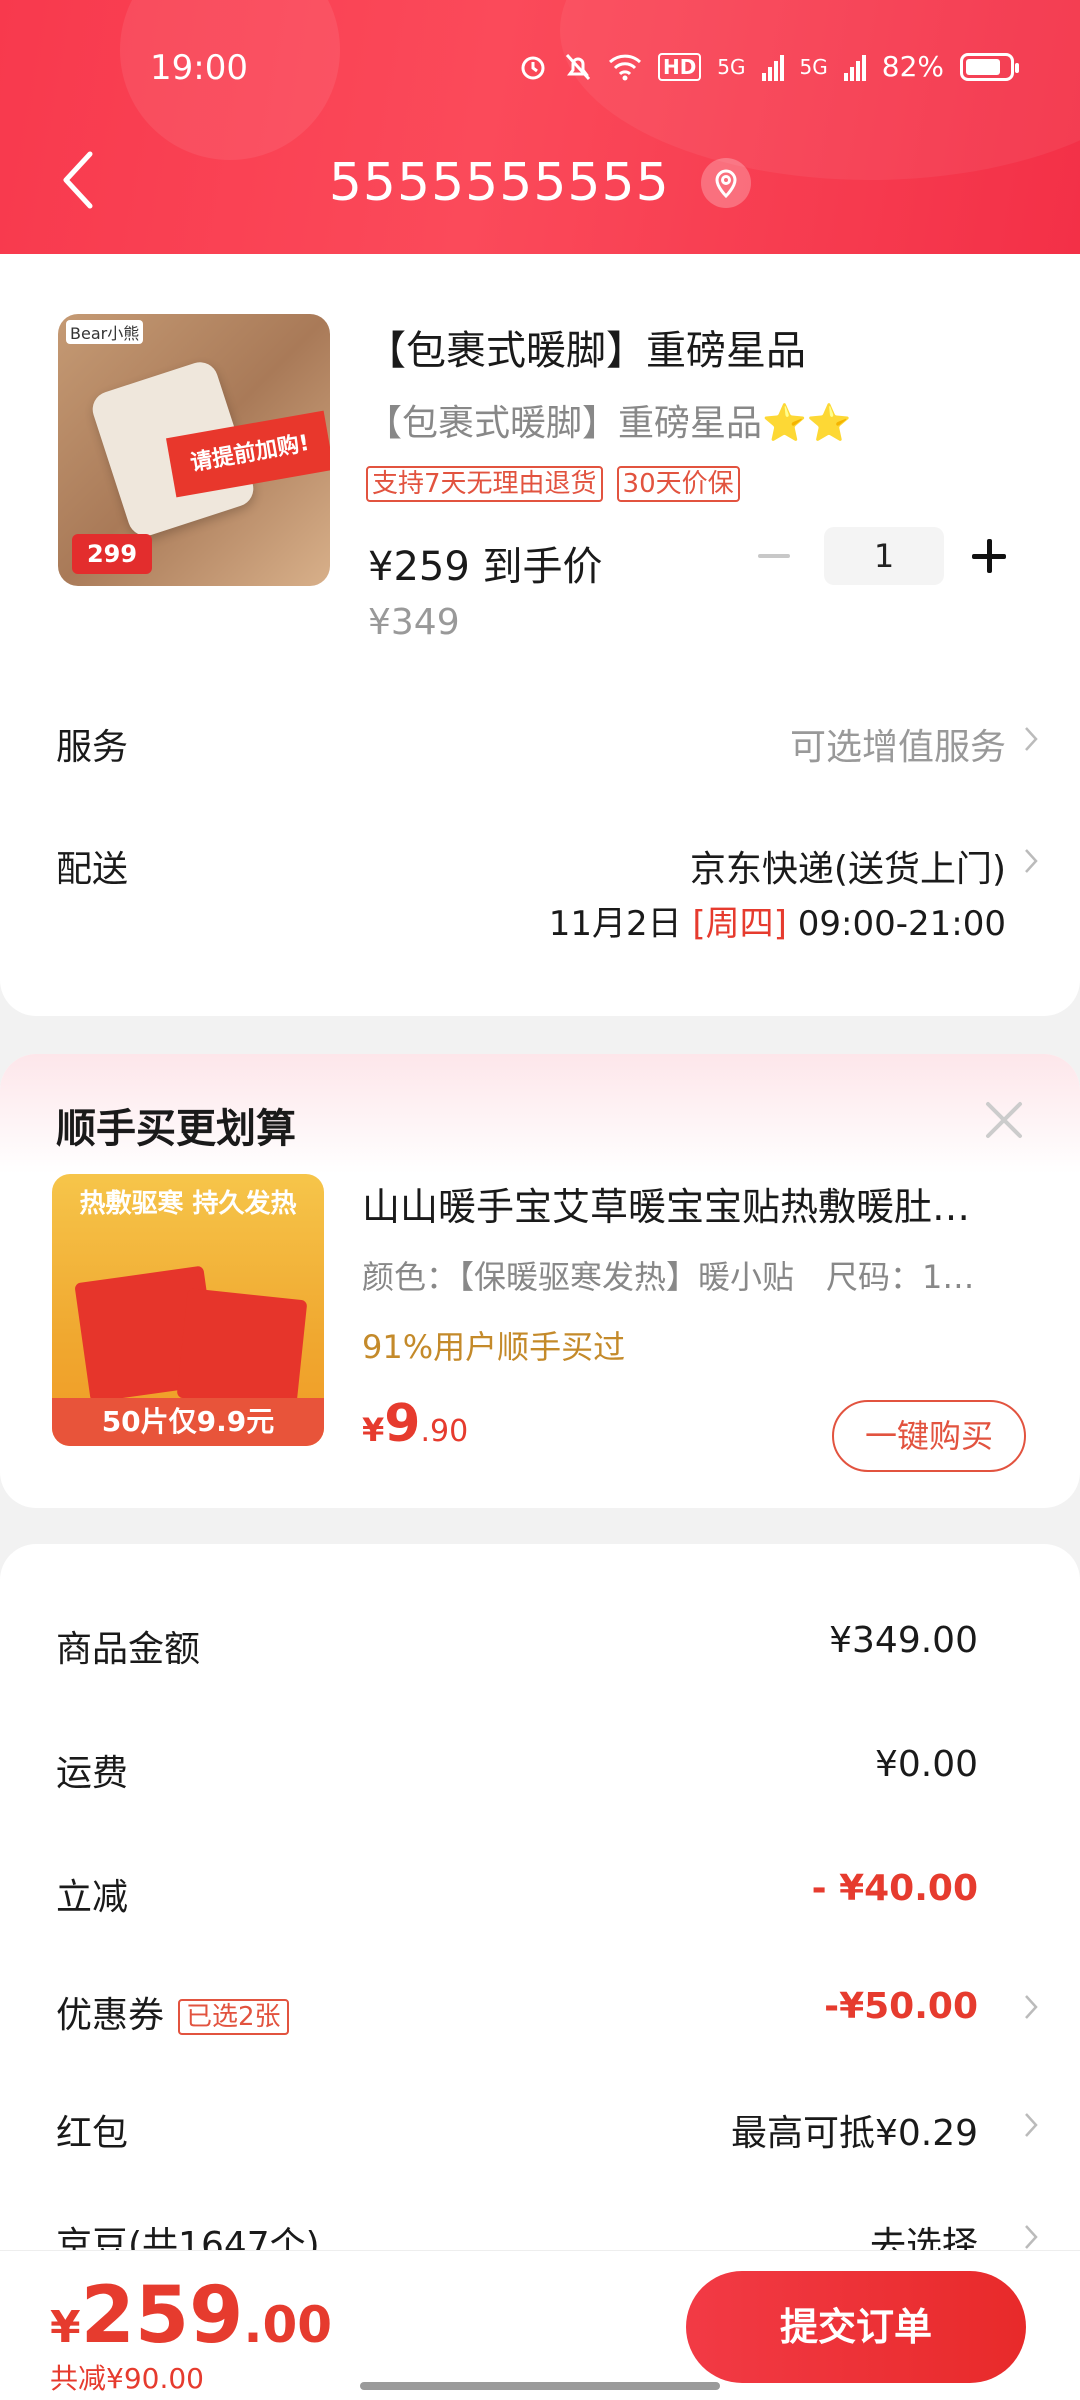 The height and width of the screenshot is (2400, 1080). What do you see at coordinates (894, 1888) in the screenshot?
I see `discount-value: - ¥40.00` at bounding box center [894, 1888].